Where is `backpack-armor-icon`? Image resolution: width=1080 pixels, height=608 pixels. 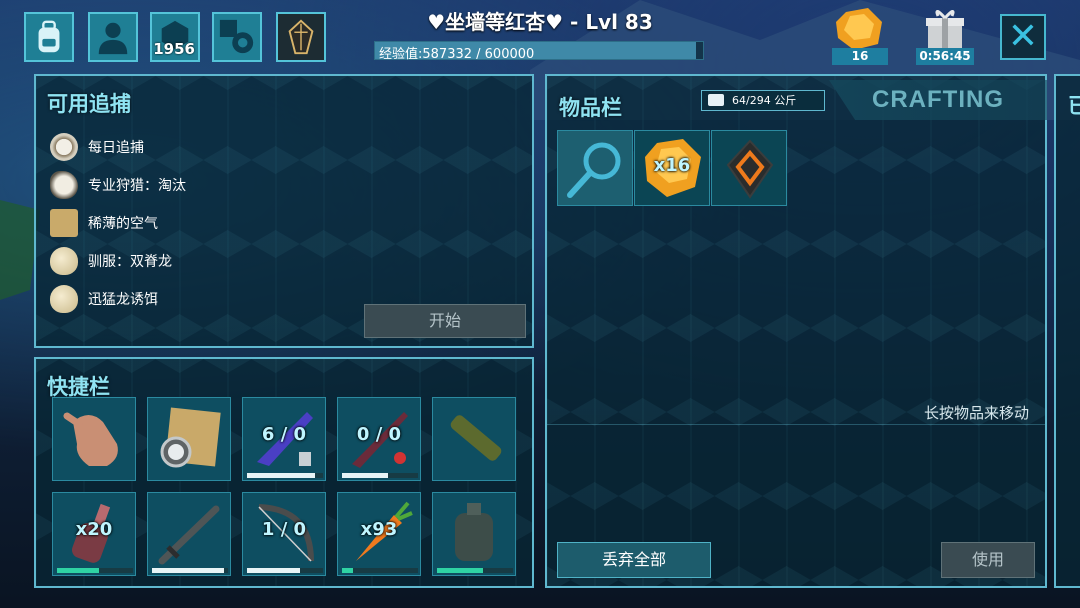 backpack-armor-icon is located at coordinates (474, 532).